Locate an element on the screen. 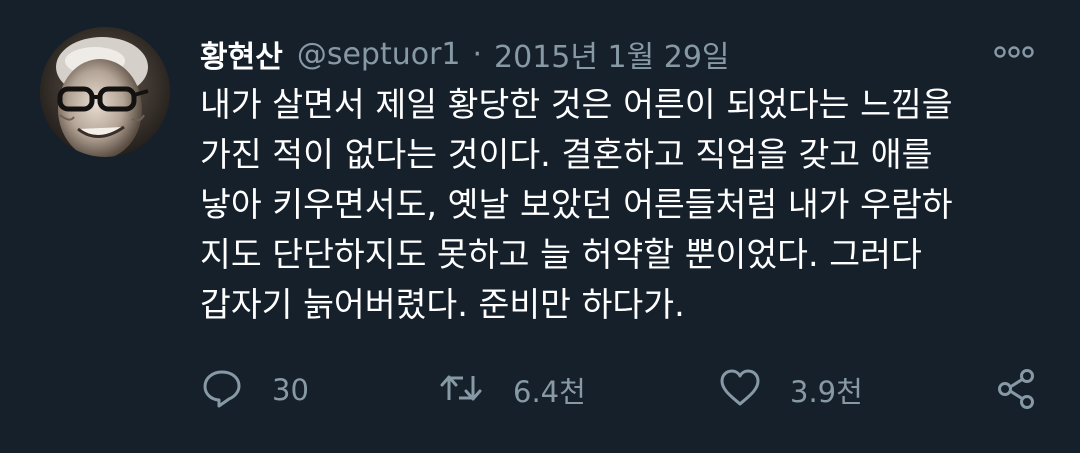  tweet-text-line: 낳아 키우면서도, 옛날 보았던 어른들처럼 내가 우람하 is located at coordinates (576, 204).